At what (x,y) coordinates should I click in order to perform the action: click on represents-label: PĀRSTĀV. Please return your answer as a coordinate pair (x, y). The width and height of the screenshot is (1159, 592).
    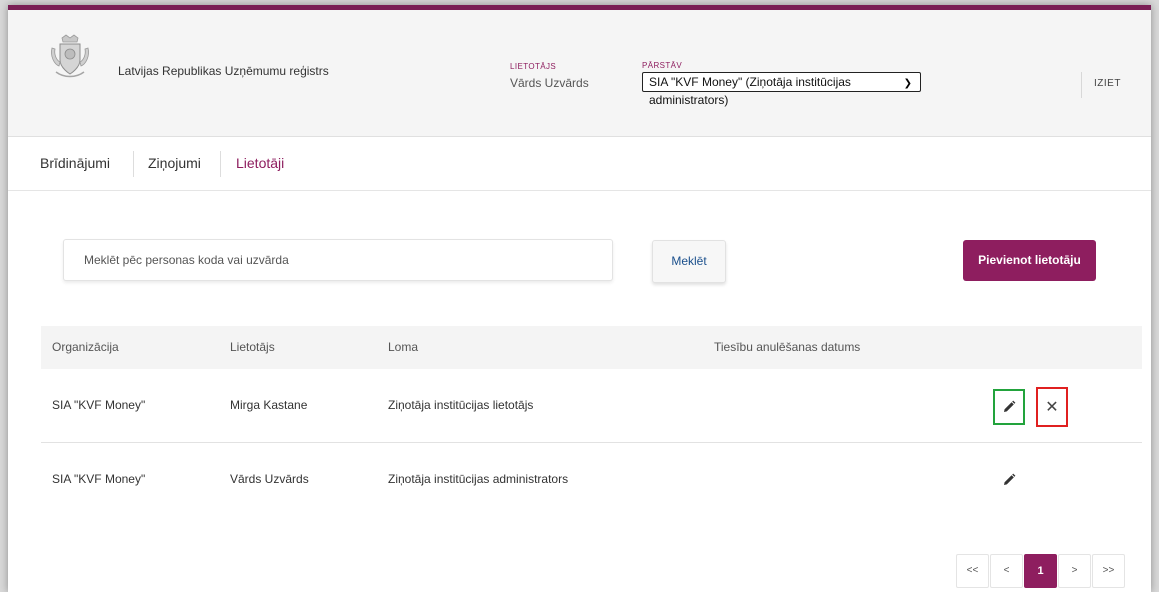
    Looking at the image, I should click on (662, 65).